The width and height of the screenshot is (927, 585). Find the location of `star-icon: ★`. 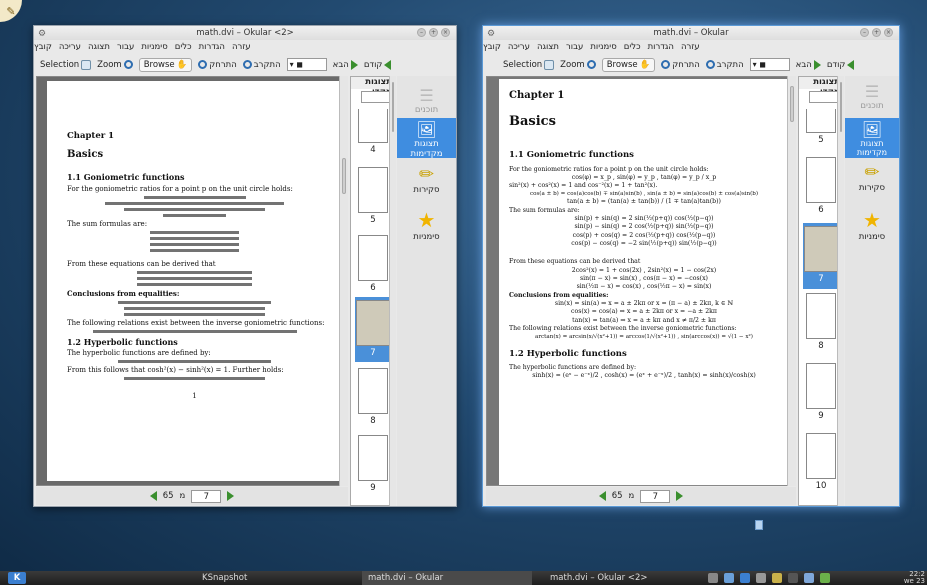

star-icon: ★ is located at coordinates (872, 220).